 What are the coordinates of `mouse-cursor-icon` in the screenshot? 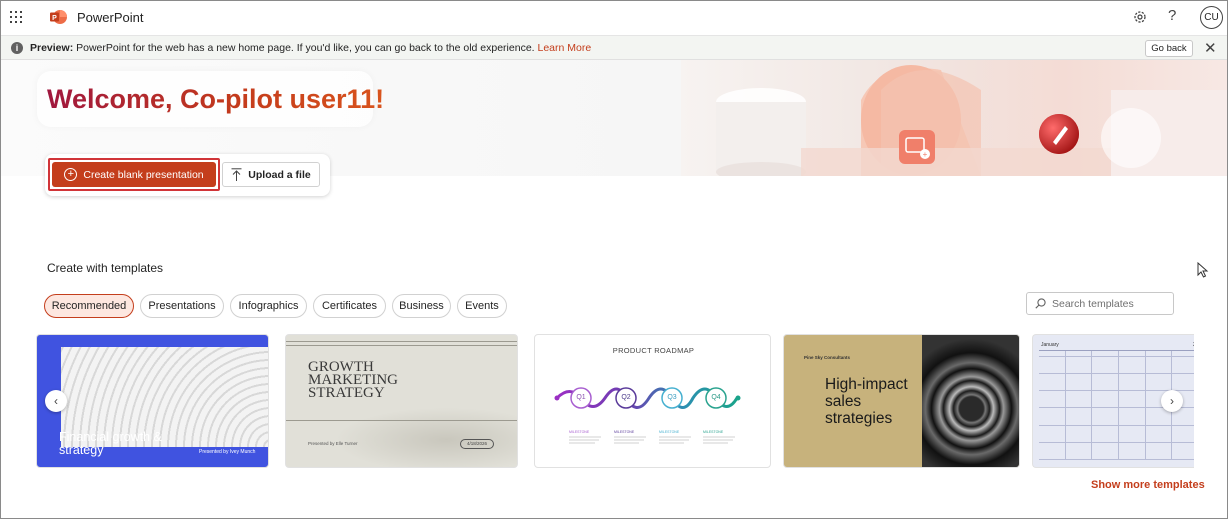 It's located at (1203, 270).